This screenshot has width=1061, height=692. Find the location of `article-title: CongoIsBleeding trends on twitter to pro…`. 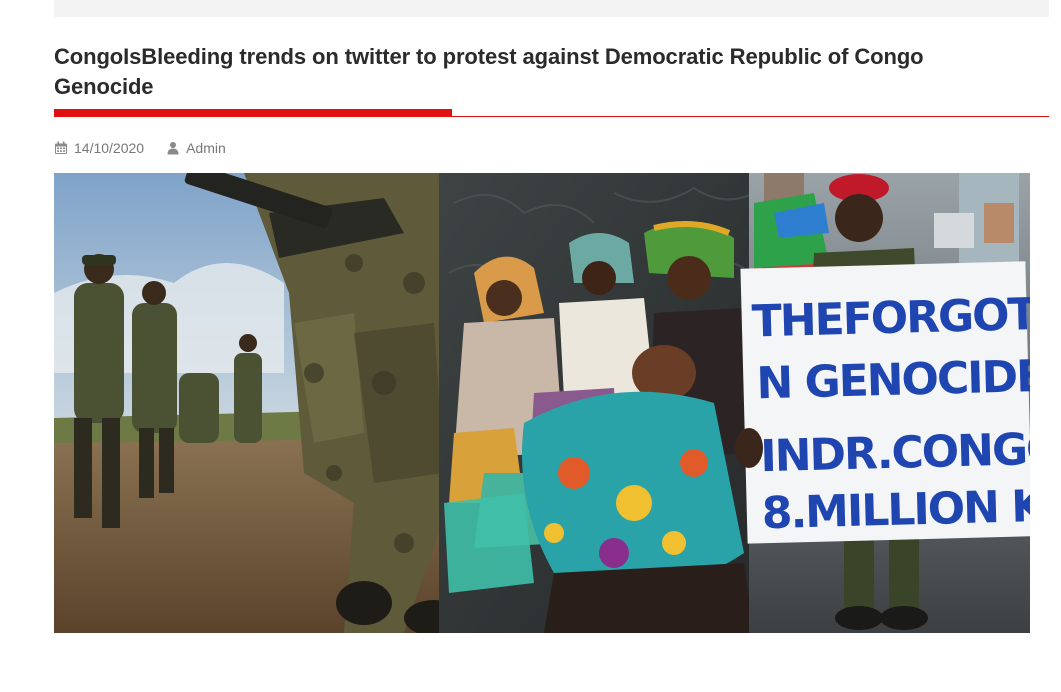

article-title: CongoIsBleeding trends on twitter to pro… is located at coordinates (489, 71).